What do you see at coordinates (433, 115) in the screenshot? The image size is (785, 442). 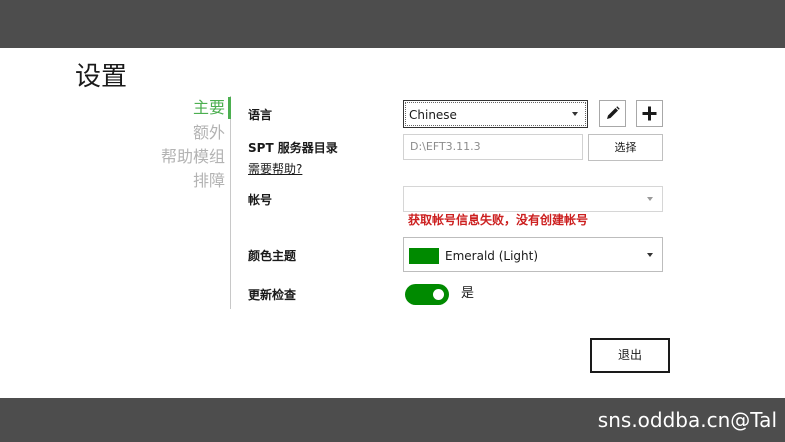 I see `language-value: Chinese` at bounding box center [433, 115].